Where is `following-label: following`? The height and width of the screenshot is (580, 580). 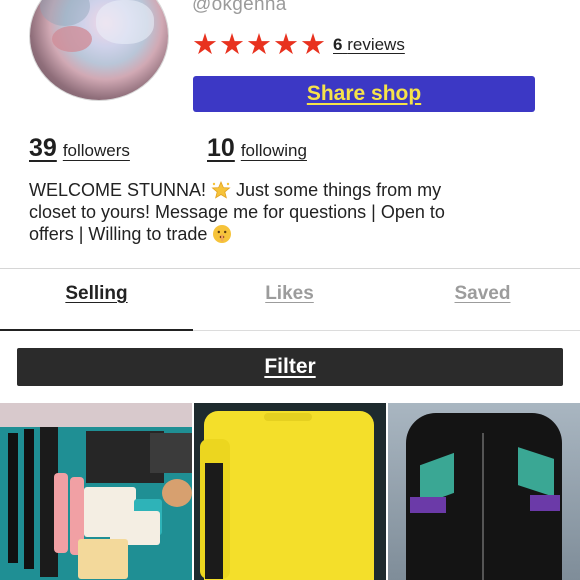
following-label: following is located at coordinates (273, 150).